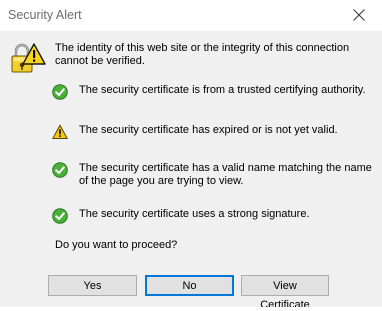 The height and width of the screenshot is (311, 382). Describe the element at coordinates (60, 131) in the screenshot. I see `warning-triangle-icon` at that location.